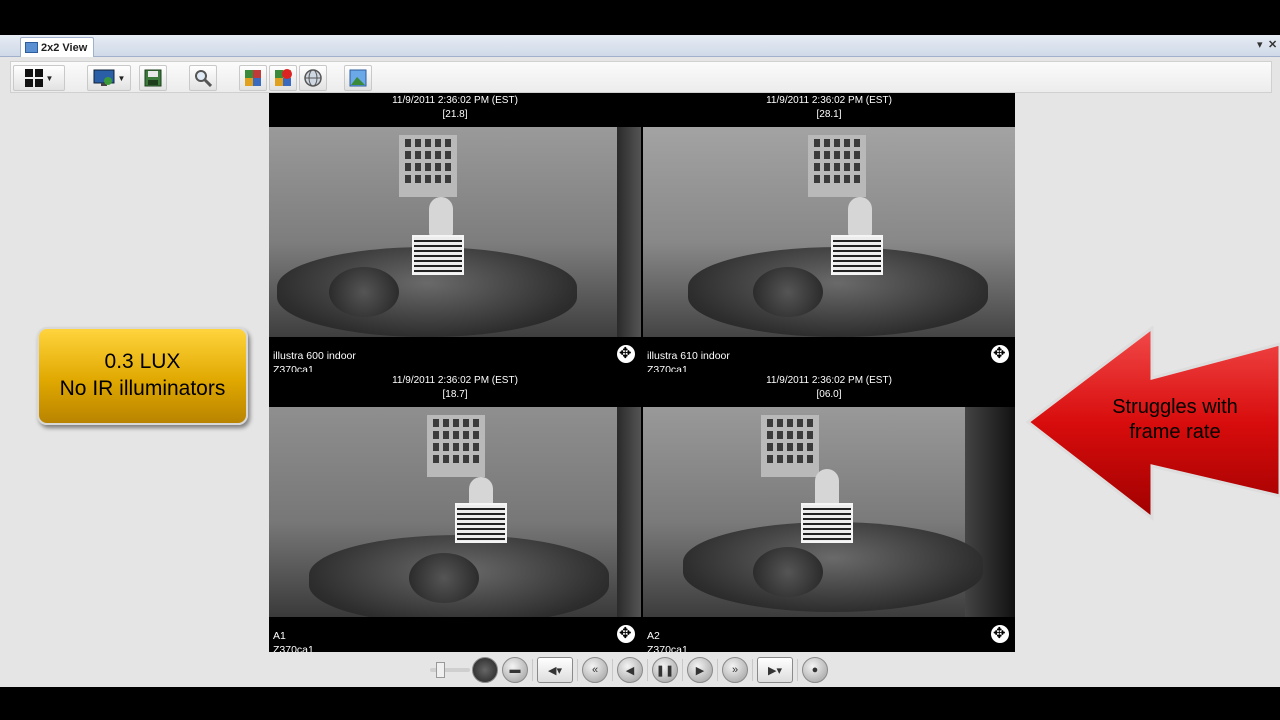  I want to click on camera-name: illustra 610 indoor, so click(688, 356).